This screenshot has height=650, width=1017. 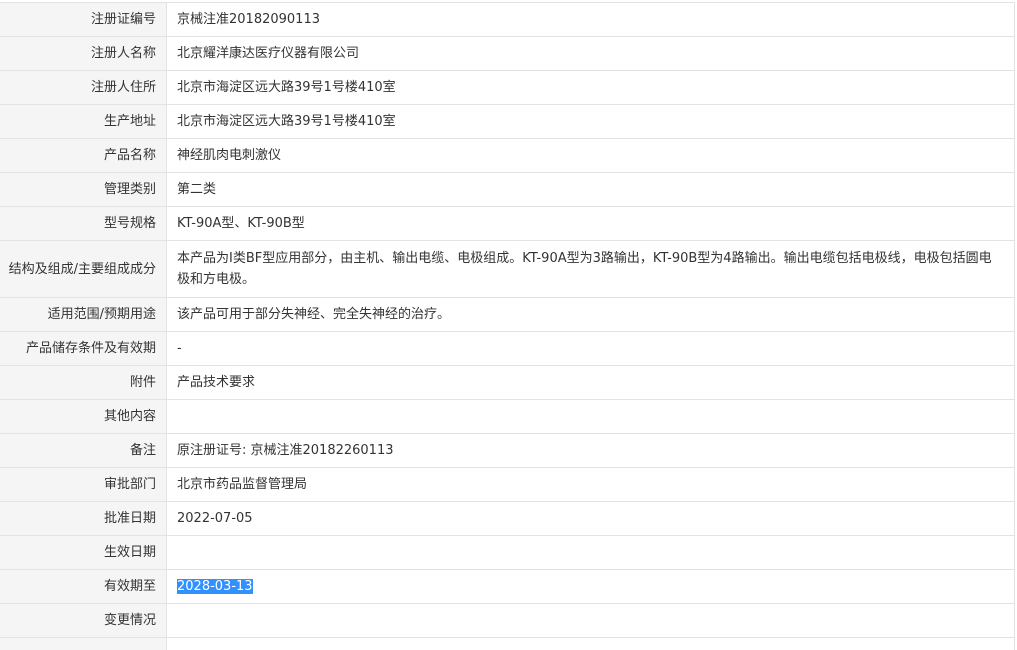 I want to click on table-row: 管理类别 第二类, so click(x=507, y=189).